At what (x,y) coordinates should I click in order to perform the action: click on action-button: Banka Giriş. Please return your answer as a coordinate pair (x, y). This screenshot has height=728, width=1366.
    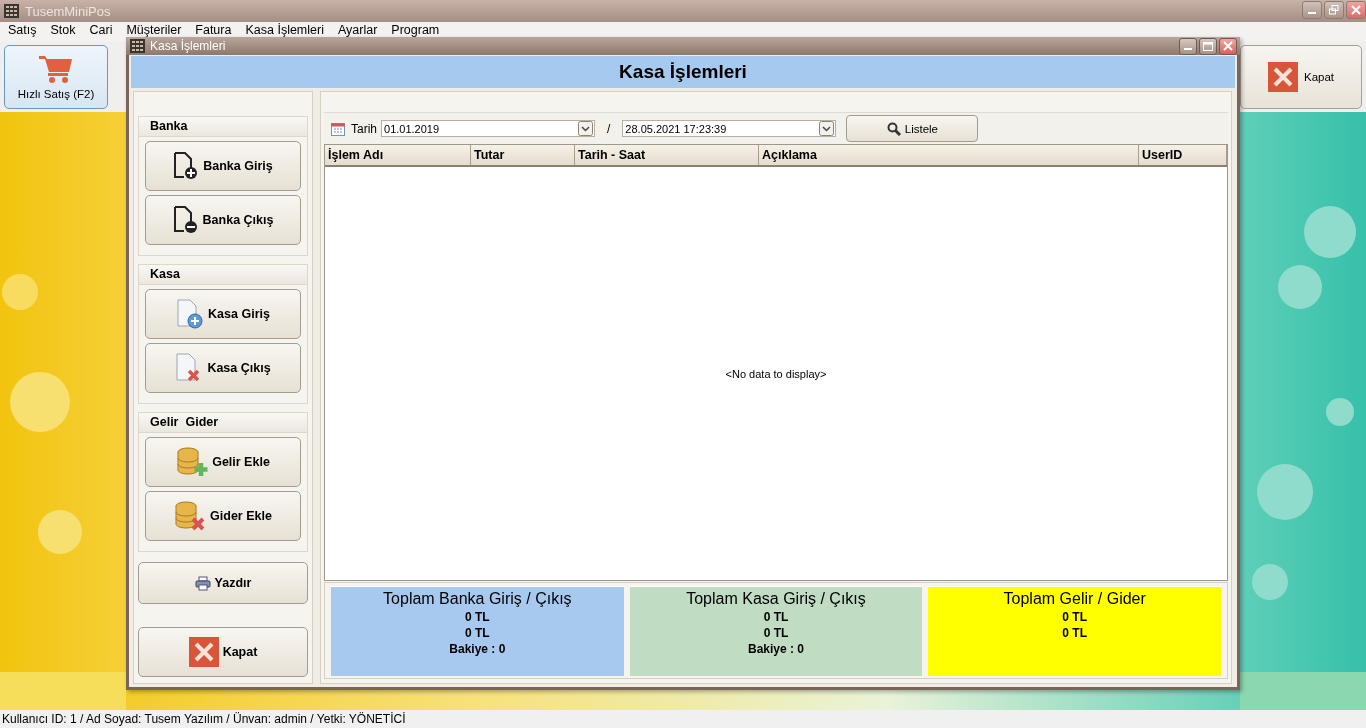
    Looking at the image, I should click on (223, 166).